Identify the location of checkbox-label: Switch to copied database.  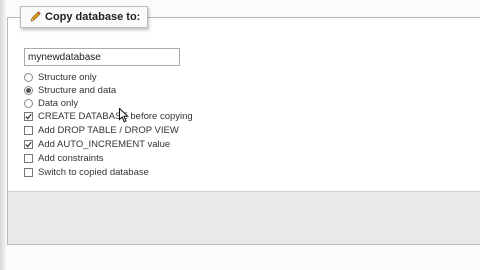
(93, 172).